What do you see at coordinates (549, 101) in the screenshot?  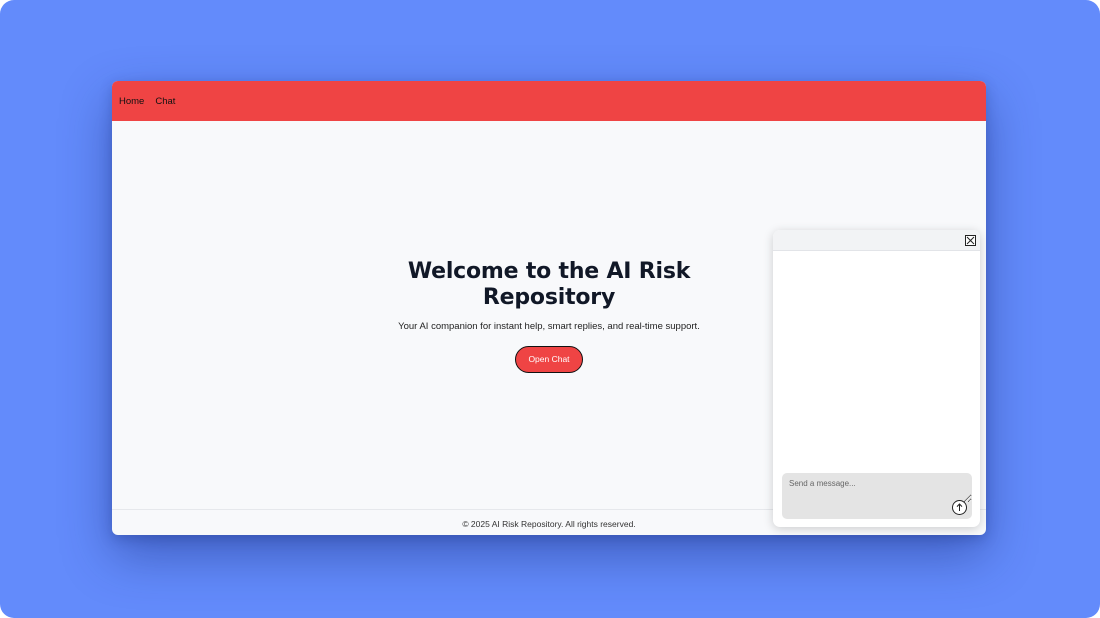 I see `navbar: Home Chat` at bounding box center [549, 101].